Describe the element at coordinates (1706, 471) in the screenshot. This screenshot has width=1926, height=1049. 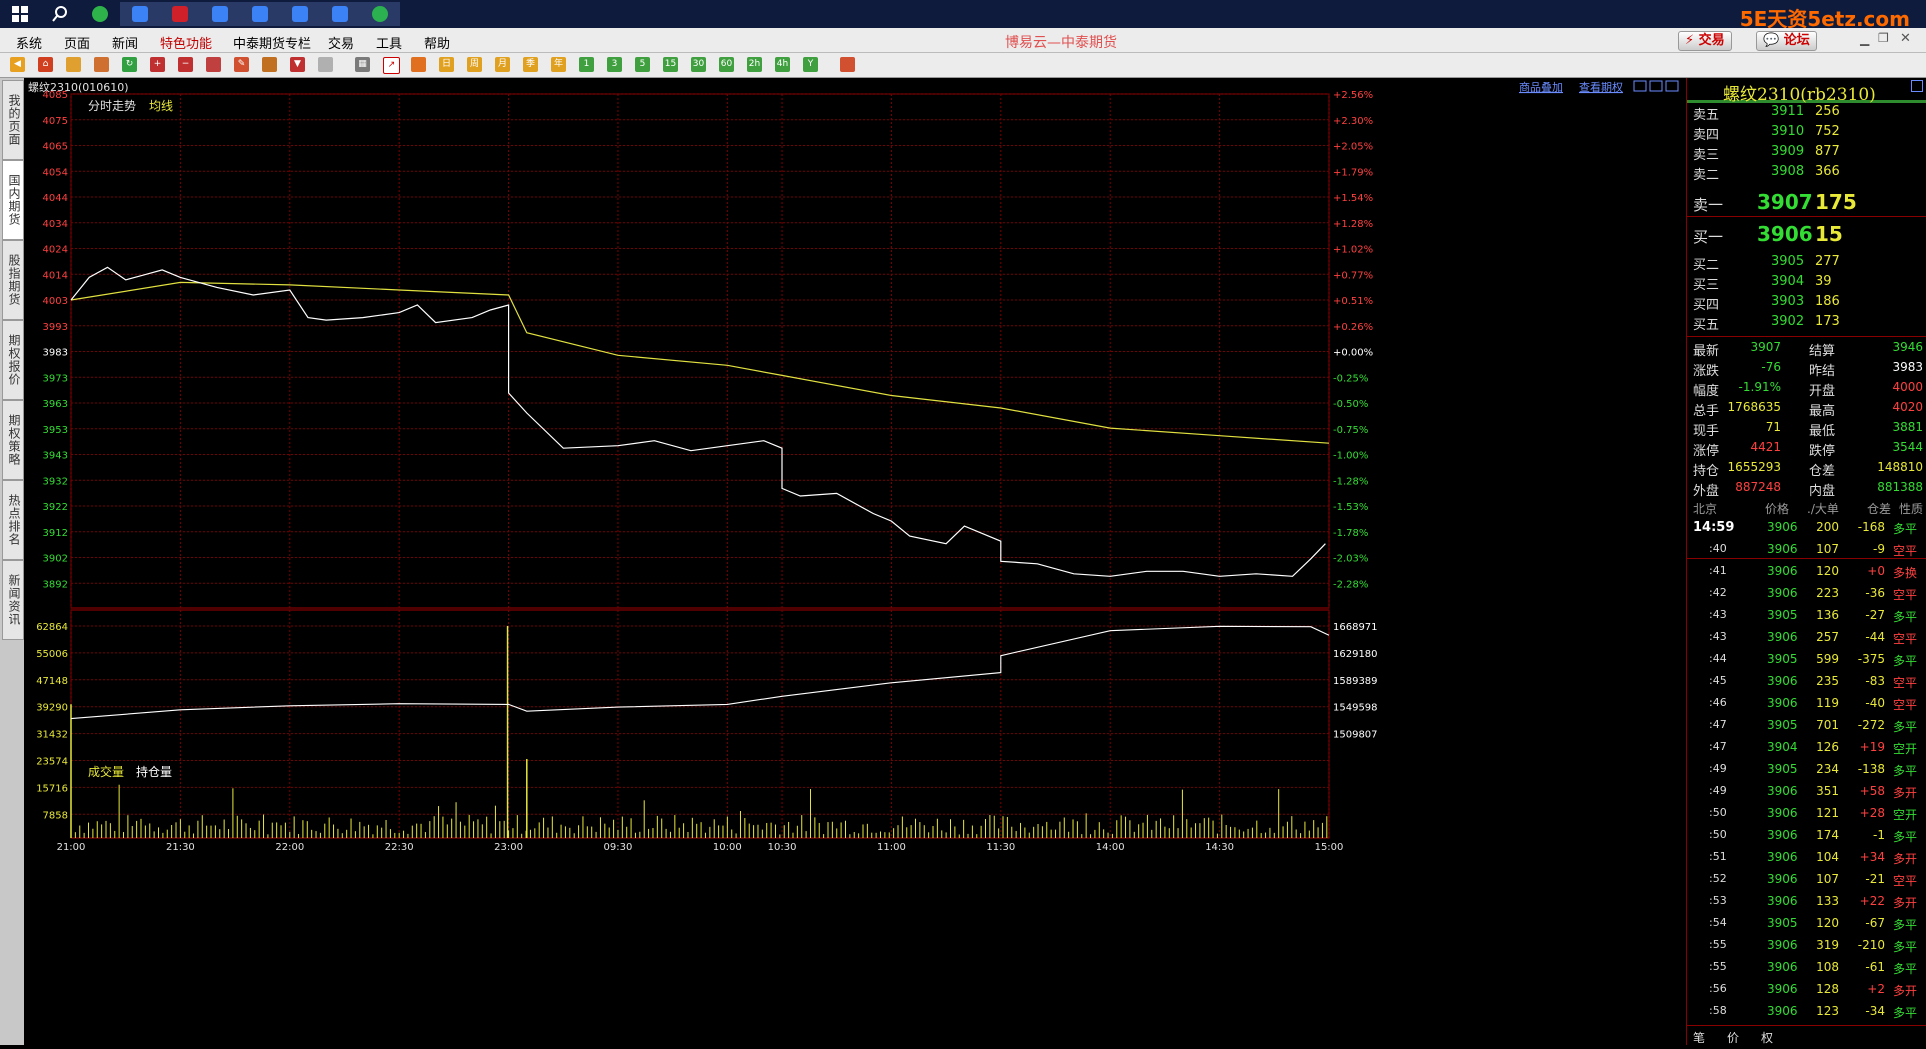
I see `stat-label: 持仓` at that location.